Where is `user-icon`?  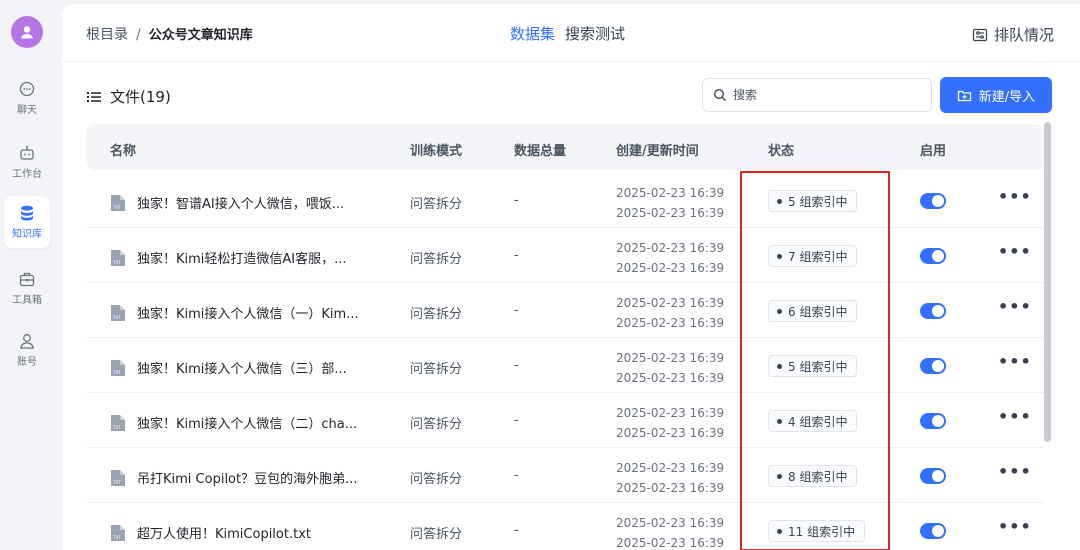 user-icon is located at coordinates (27, 341).